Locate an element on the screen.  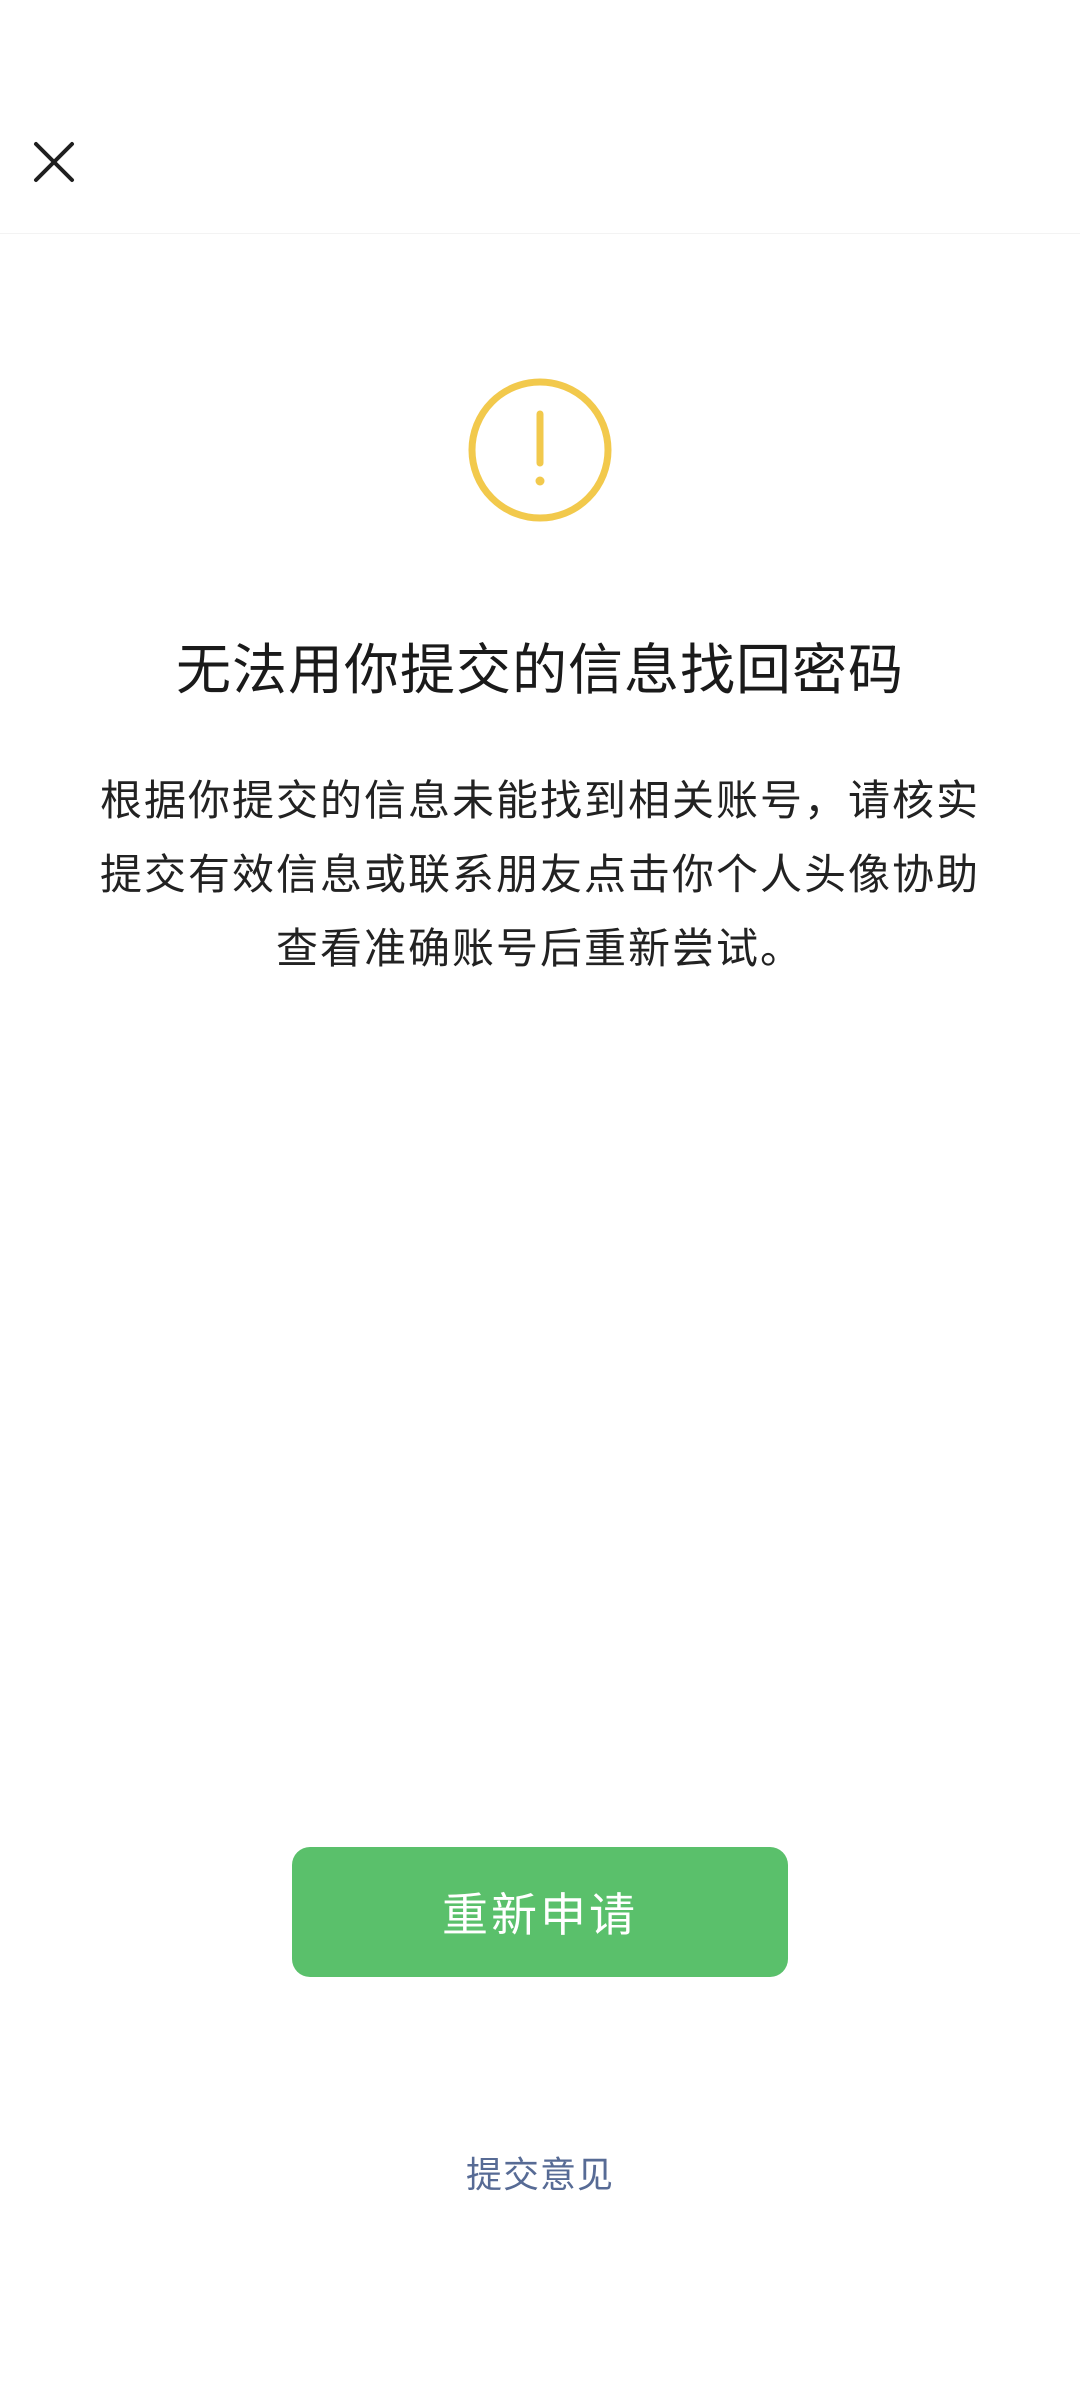
close-button is located at coordinates (54, 162).